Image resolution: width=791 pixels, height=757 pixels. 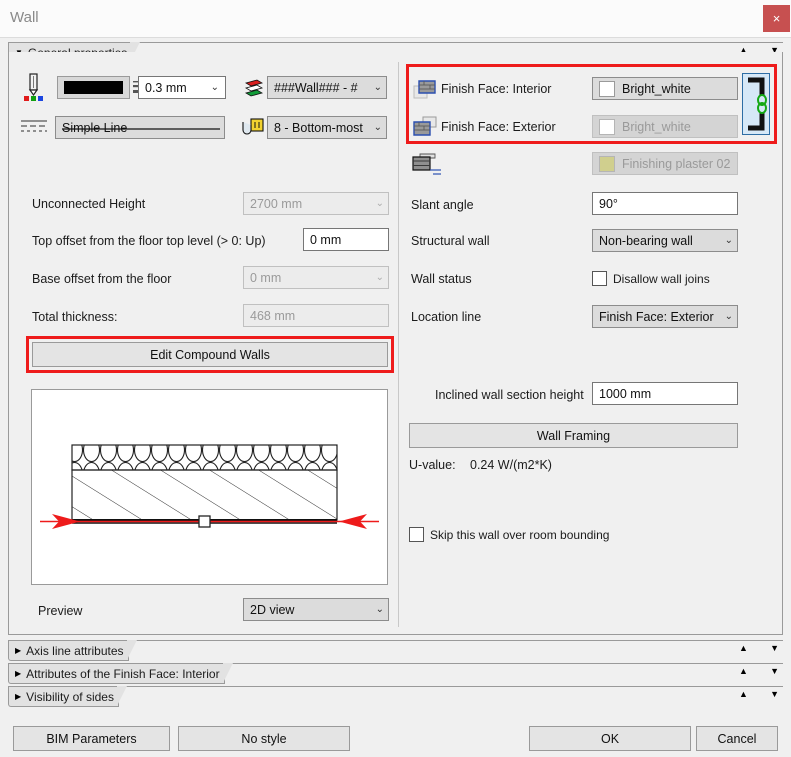 What do you see at coordinates (395, 19) in the screenshot?
I see `title-bar: Wall ×` at bounding box center [395, 19].